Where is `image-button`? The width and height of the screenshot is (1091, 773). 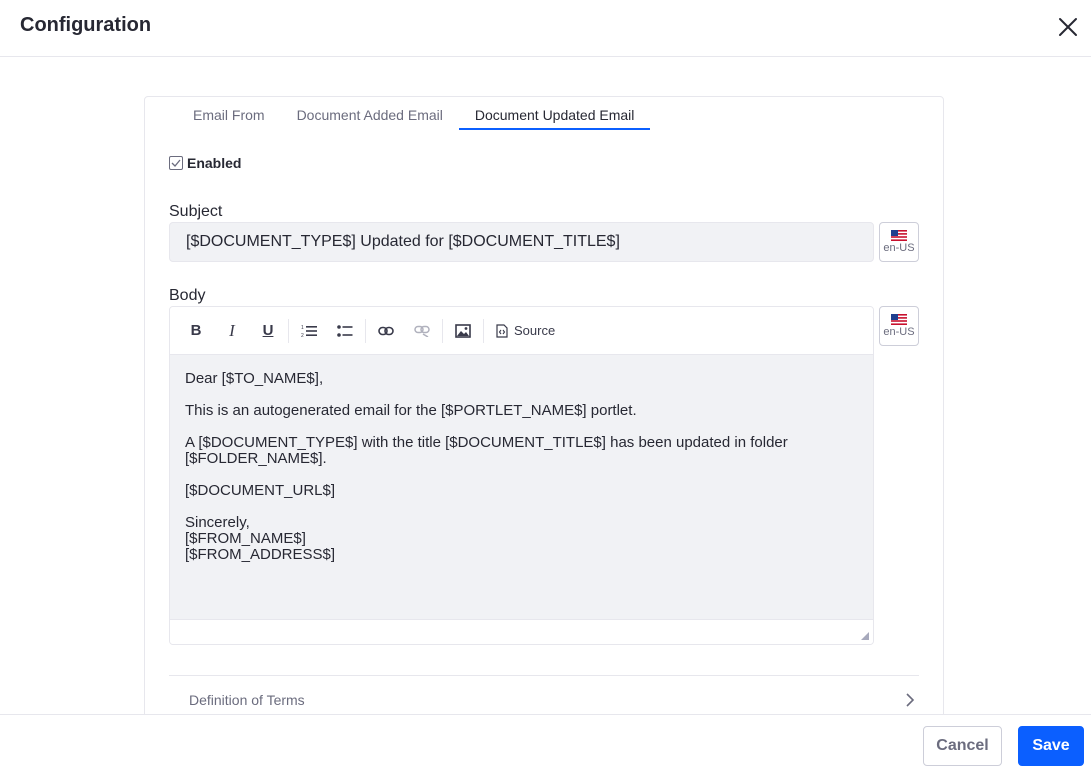
image-button is located at coordinates (463, 331).